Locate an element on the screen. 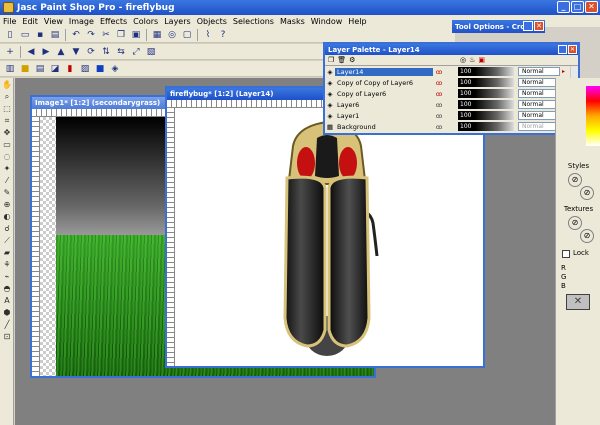 This screenshot has width=600, height=425. arrow-up-icon: ▲ is located at coordinates (61, 51).